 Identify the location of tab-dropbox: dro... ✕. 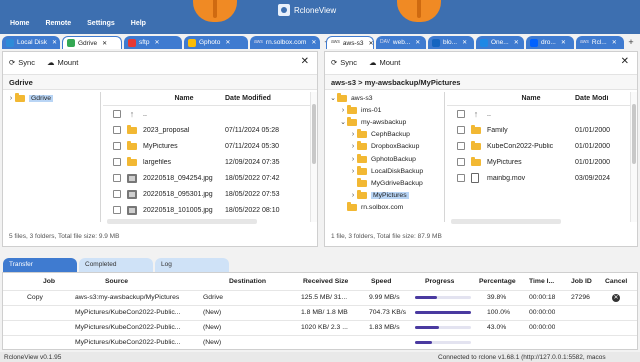
(550, 42).